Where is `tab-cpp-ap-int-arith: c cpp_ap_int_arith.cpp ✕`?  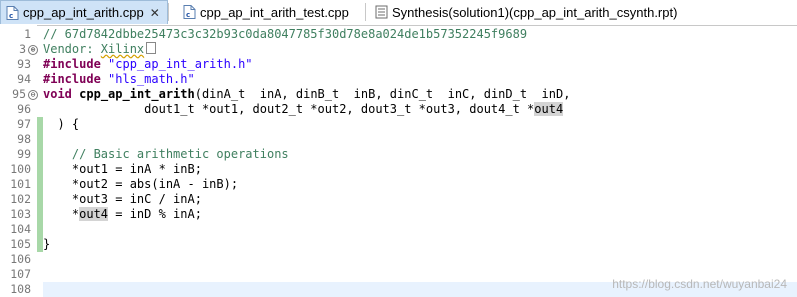 tab-cpp-ap-int-arith: c cpp_ap_int_arith.cpp ✕ is located at coordinates (84, 12).